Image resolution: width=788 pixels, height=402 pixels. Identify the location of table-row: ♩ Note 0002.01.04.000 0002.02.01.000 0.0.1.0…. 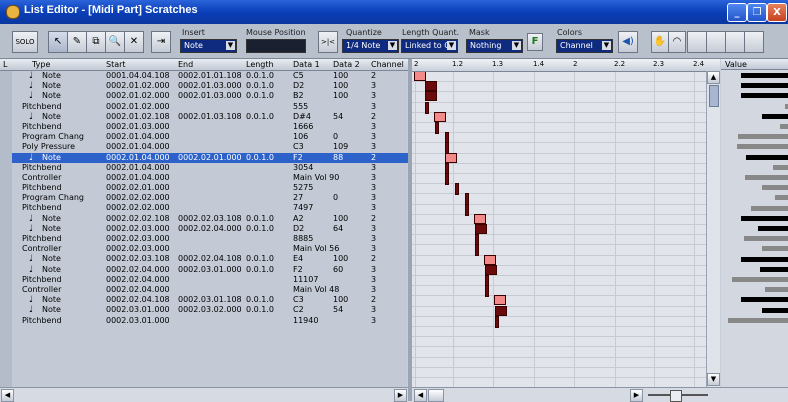
(210, 157).